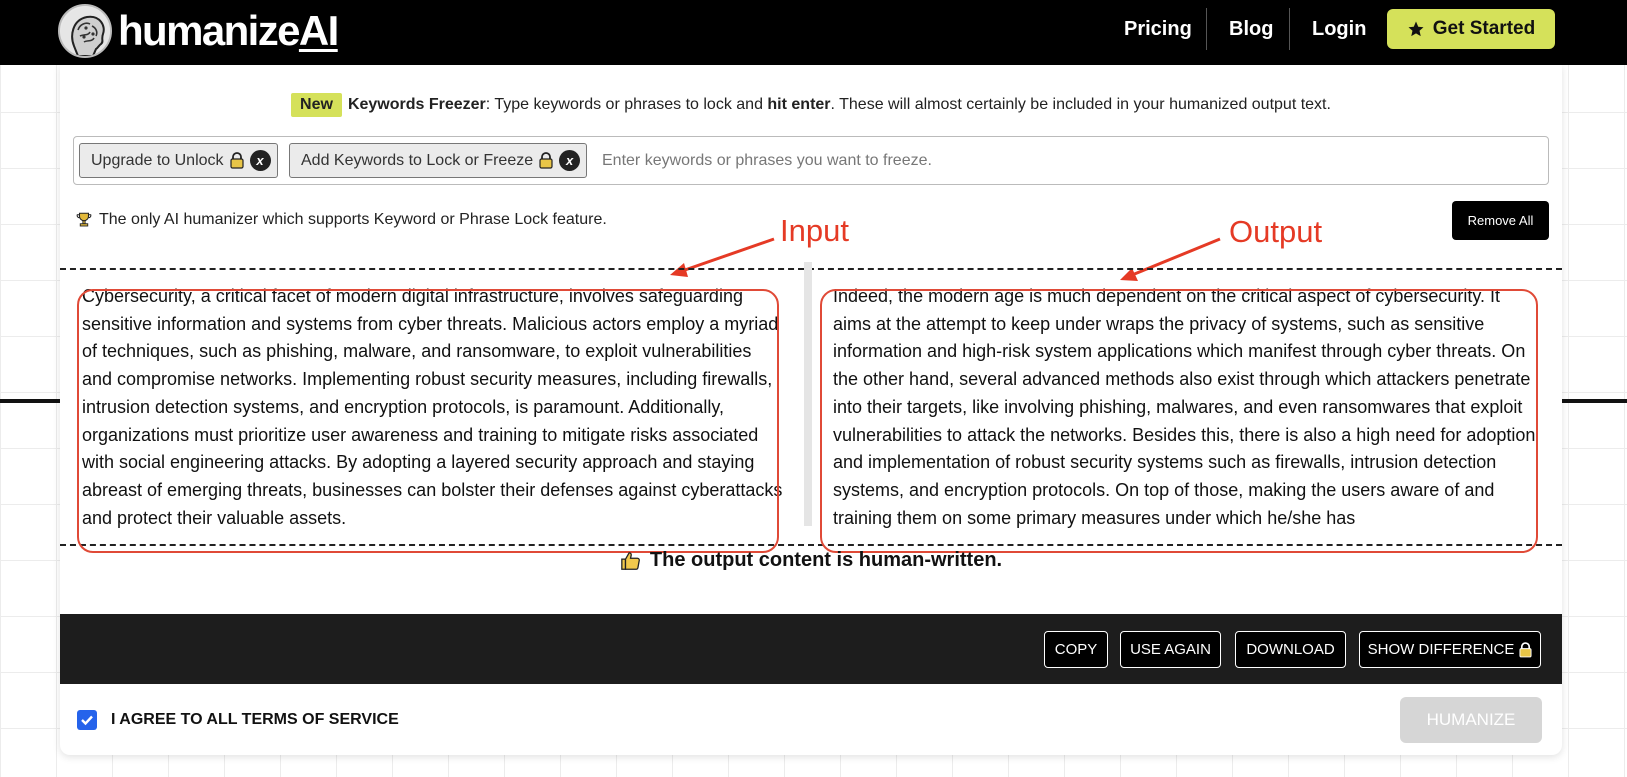 This screenshot has width=1627, height=777. I want to click on checkmark-icon, so click(87, 720).